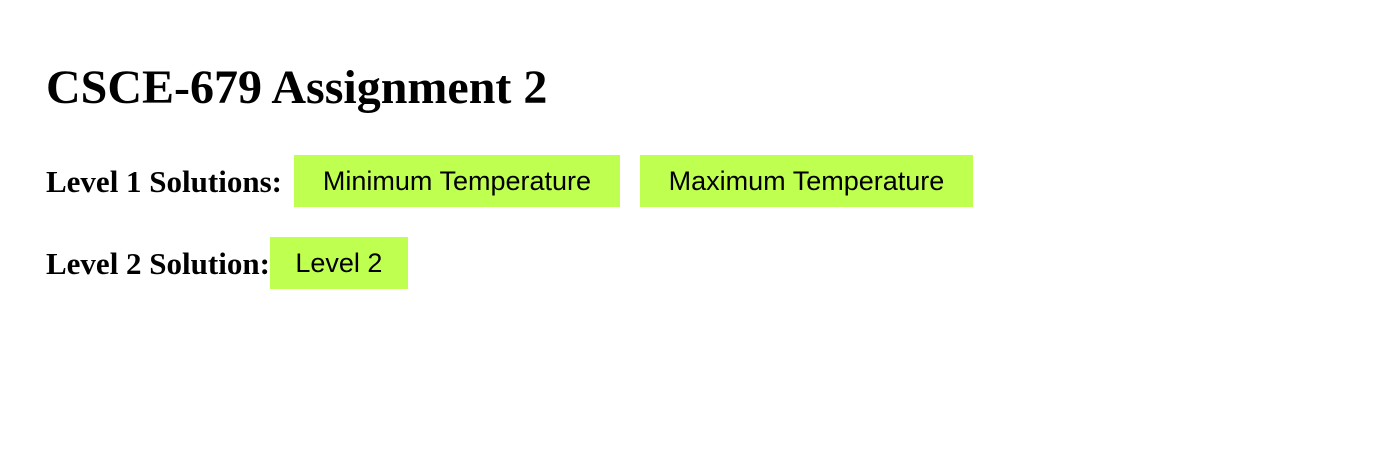 The image size is (1384, 470). Describe the element at coordinates (456, 181) in the screenshot. I see `minimum-temperature-button: Minimum Temperature` at that location.